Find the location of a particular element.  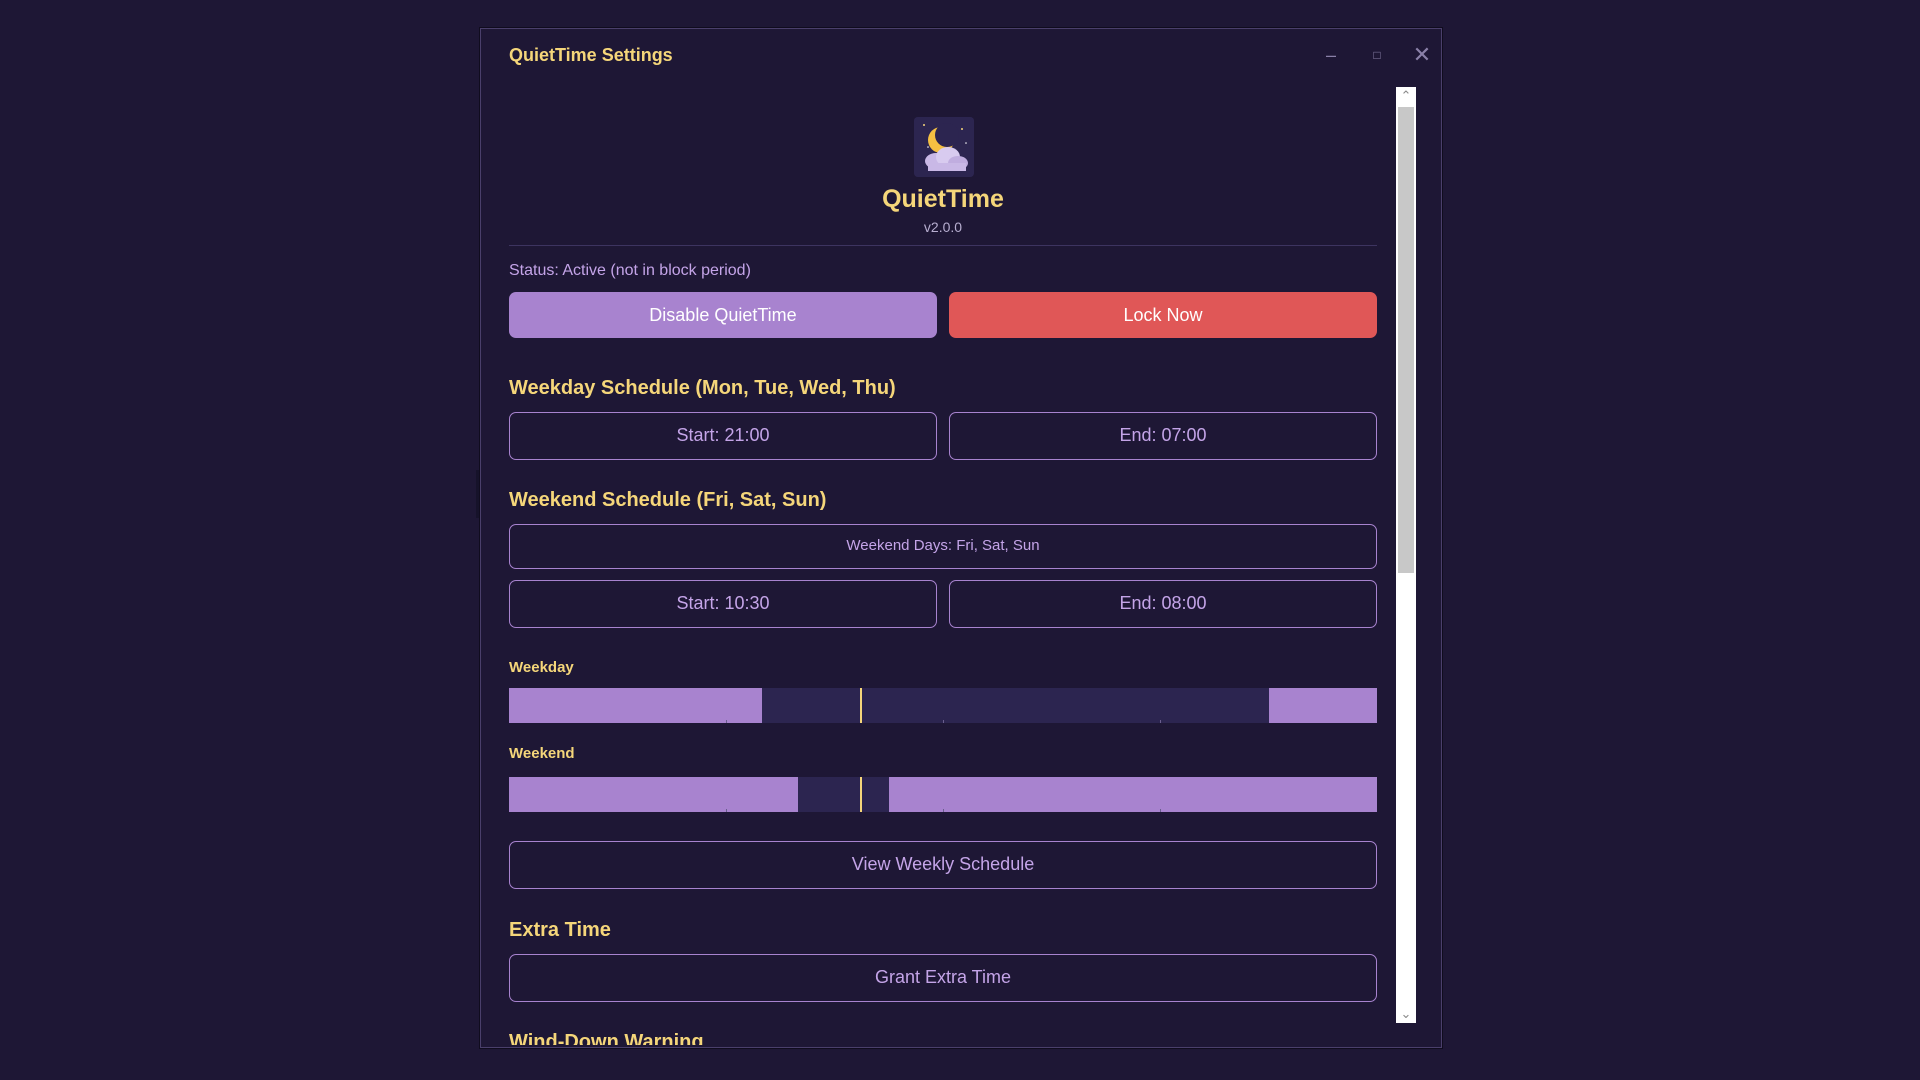

maximize-icon: □ is located at coordinates (1377, 55).